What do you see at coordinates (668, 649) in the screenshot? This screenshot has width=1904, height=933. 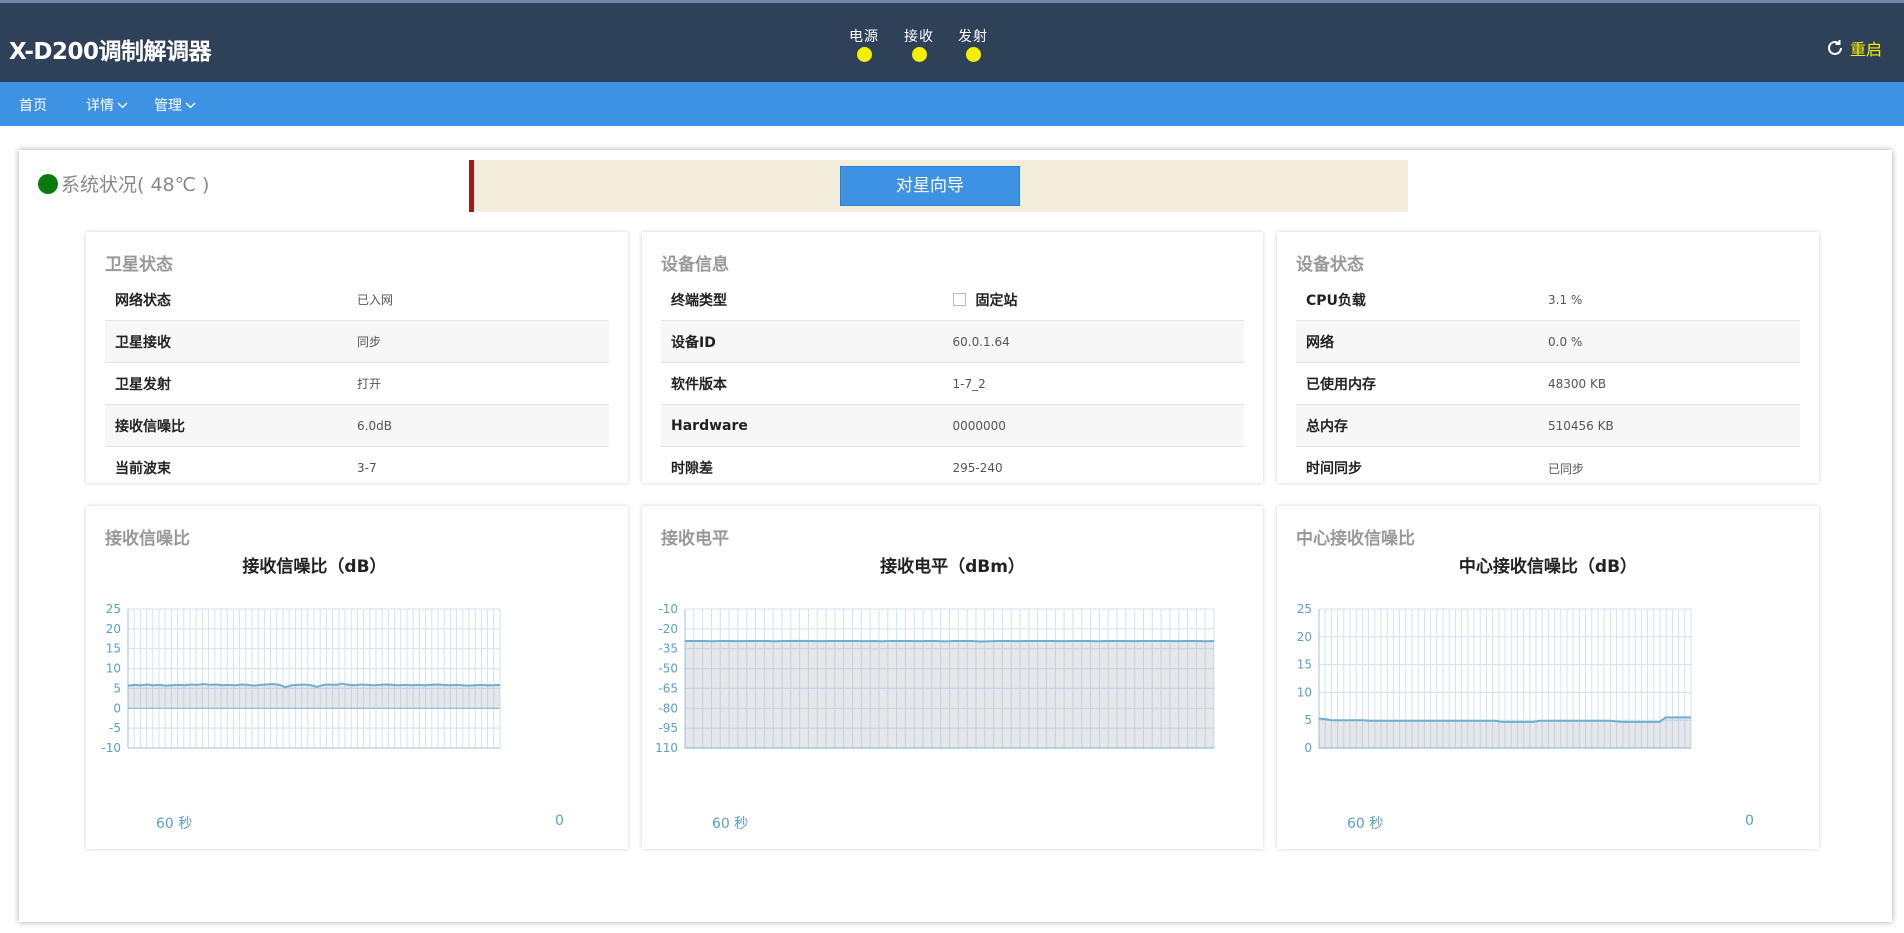 I see `y-tick-label: -35` at bounding box center [668, 649].